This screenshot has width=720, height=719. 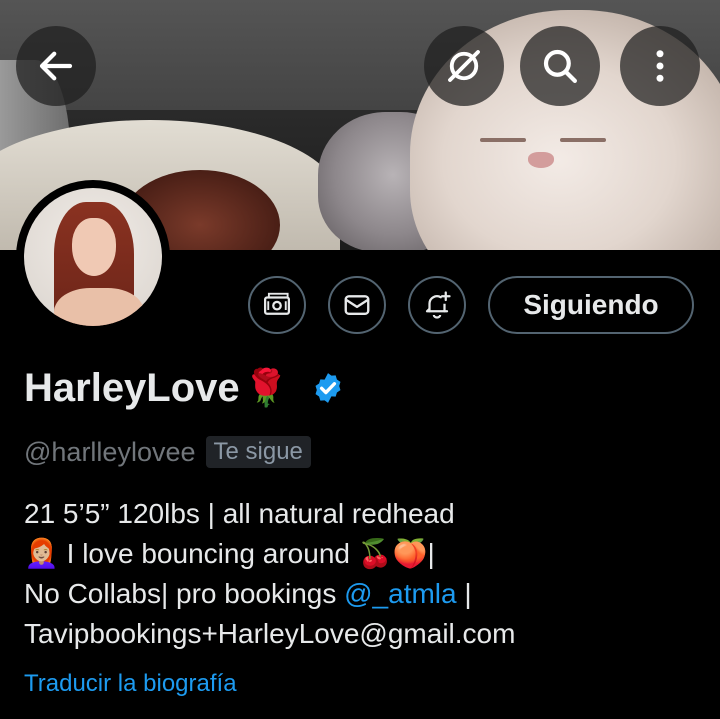 I want to click on more-button, so click(x=660, y=66).